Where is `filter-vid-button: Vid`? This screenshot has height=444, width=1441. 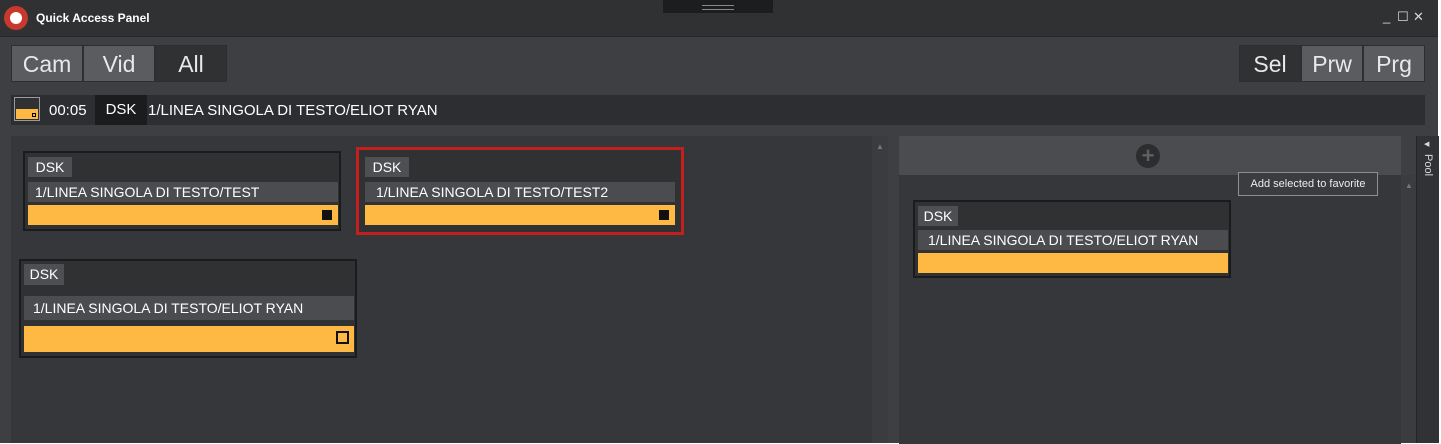 filter-vid-button: Vid is located at coordinates (119, 63).